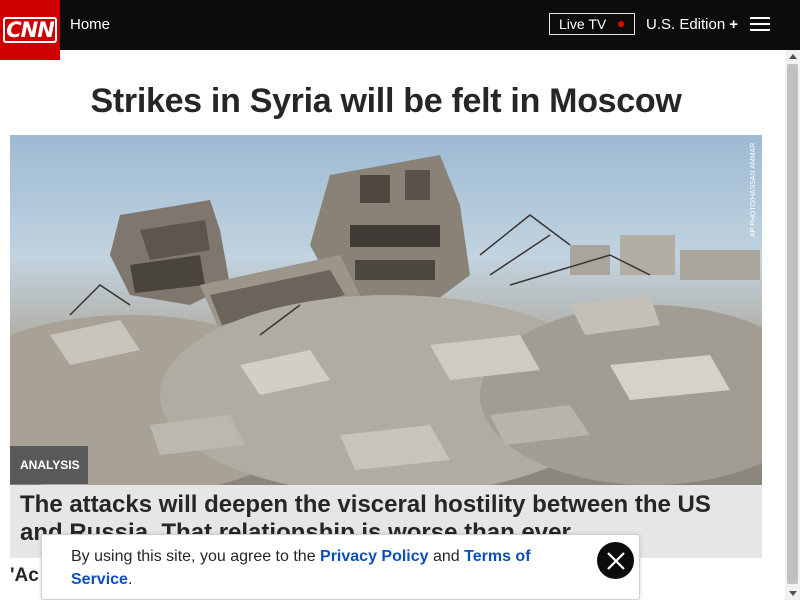  Describe the element at coordinates (196, 556) in the screenshot. I see `cookie-text-before: By using this site, you agree to the` at that location.